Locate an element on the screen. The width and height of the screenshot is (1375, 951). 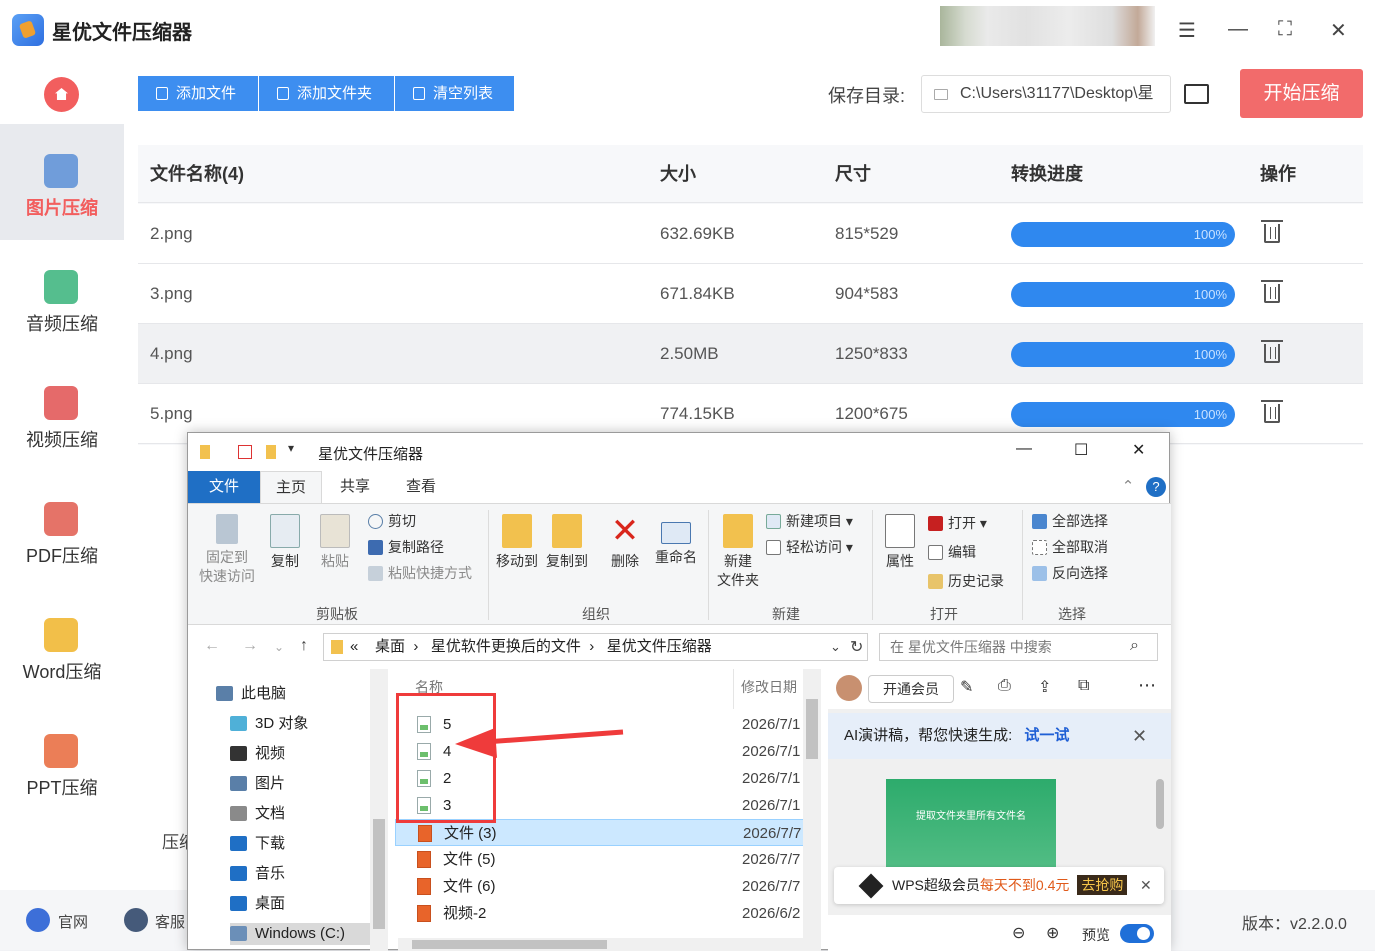
sidebar-item-1: 音频压缩 is located at coordinates (62, 298).